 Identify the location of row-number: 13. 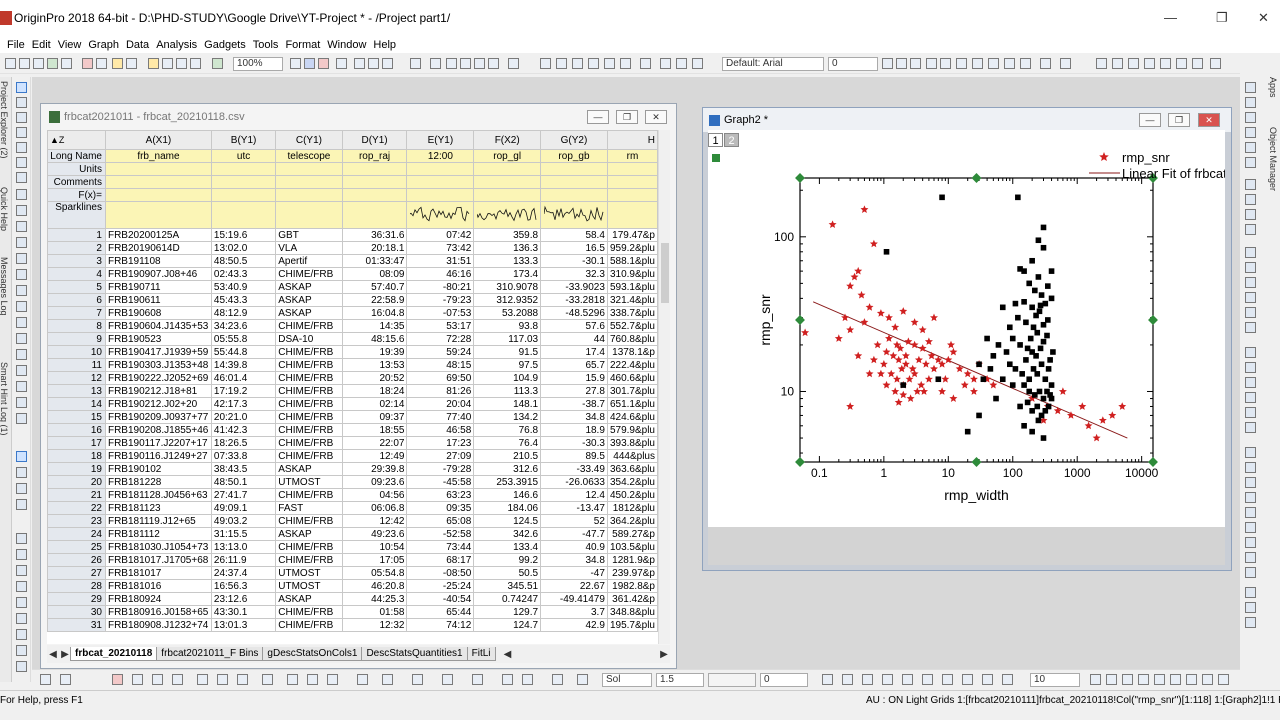
(76, 391).